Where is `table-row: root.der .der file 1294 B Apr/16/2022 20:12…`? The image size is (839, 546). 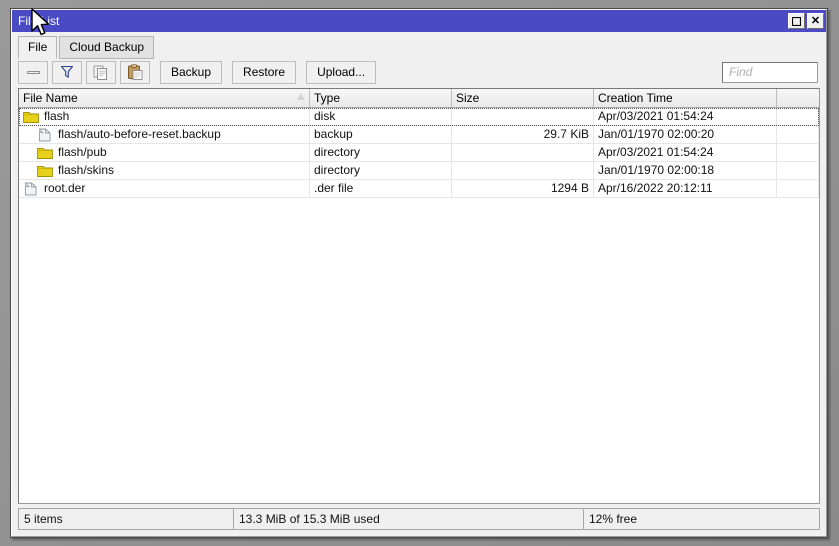
table-row: root.der .der file 1294 B Apr/16/2022 20:12… is located at coordinates (419, 188).